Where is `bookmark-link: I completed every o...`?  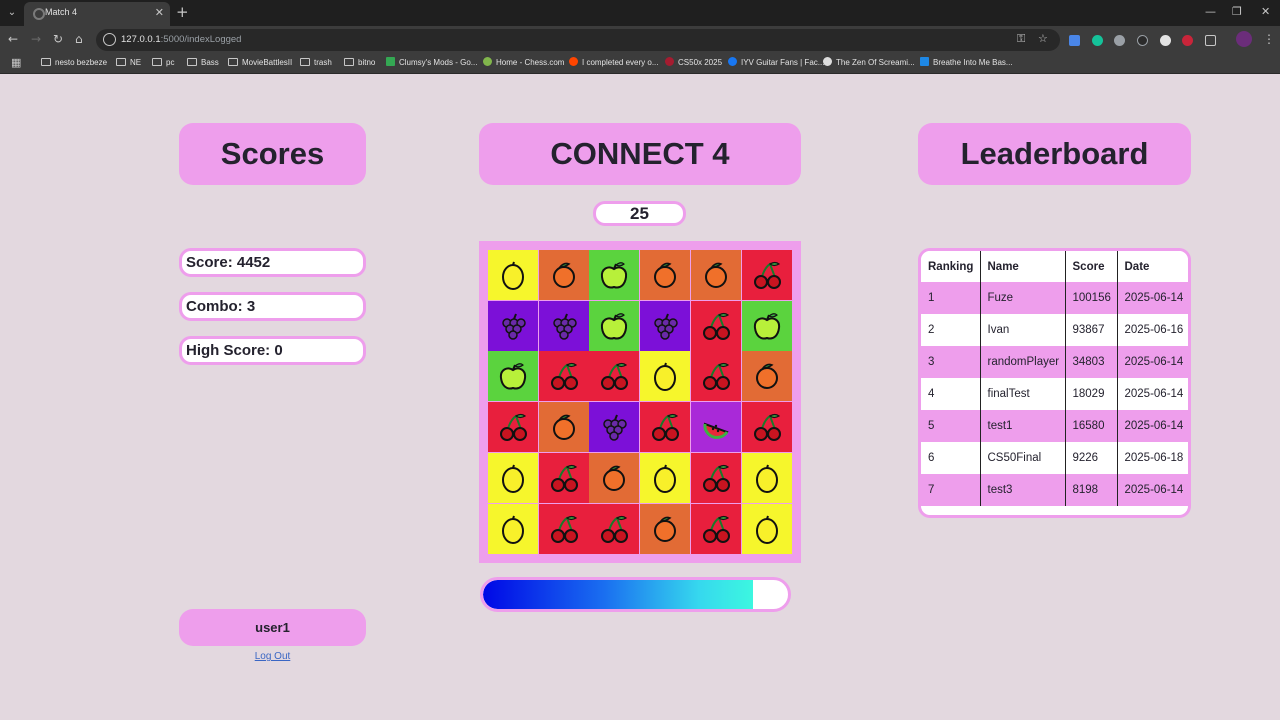
bookmark-link: I completed every o... is located at coordinates (613, 63).